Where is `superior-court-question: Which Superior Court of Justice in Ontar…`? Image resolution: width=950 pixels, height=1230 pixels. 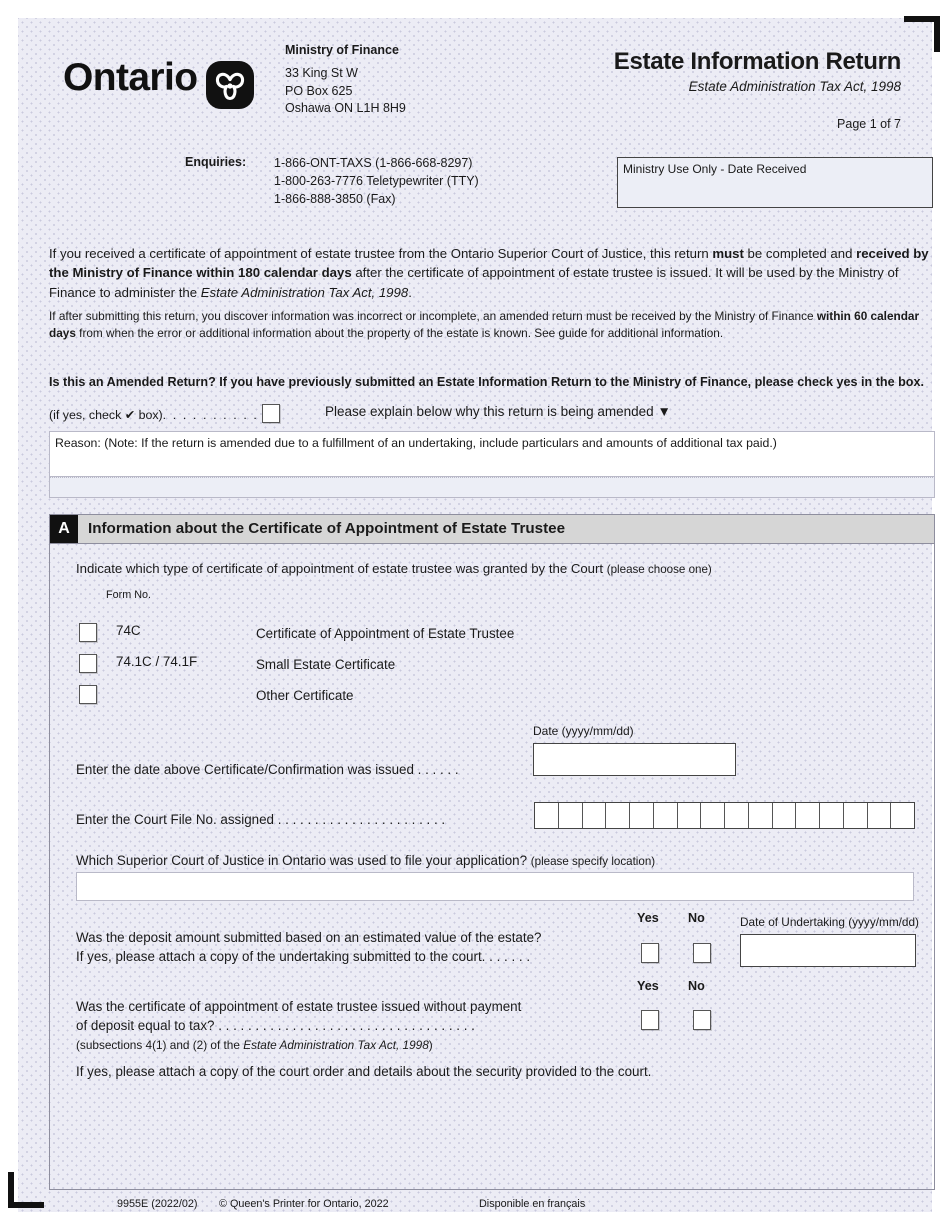
superior-court-question: Which Superior Court of Justice in Ontar… is located at coordinates (365, 860).